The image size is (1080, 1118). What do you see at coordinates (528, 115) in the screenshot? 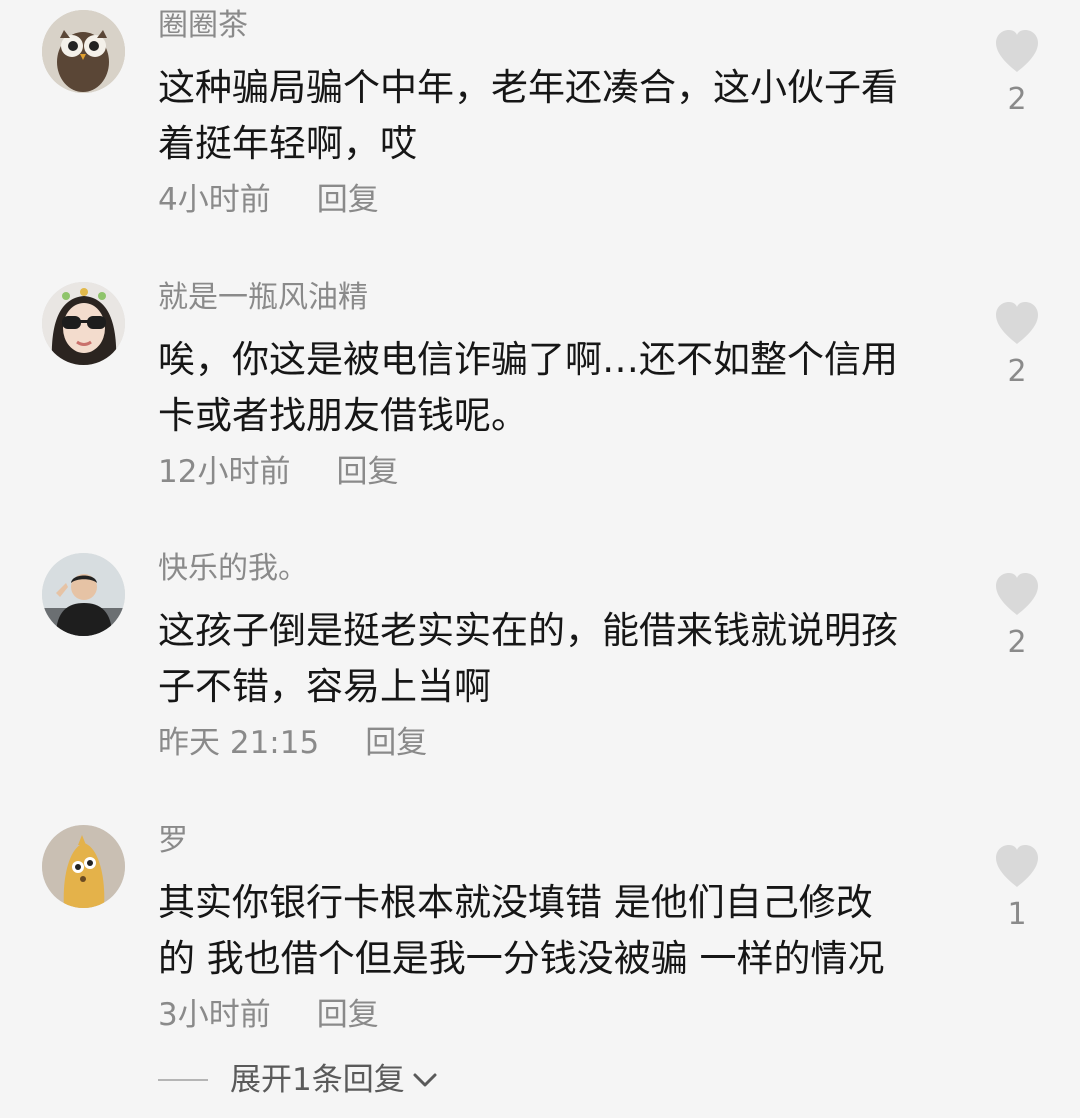
I see `comment-text: 这种骗局骗个中年，老年还凑合，这小伙子看 着挺年轻啊，哎` at bounding box center [528, 115].